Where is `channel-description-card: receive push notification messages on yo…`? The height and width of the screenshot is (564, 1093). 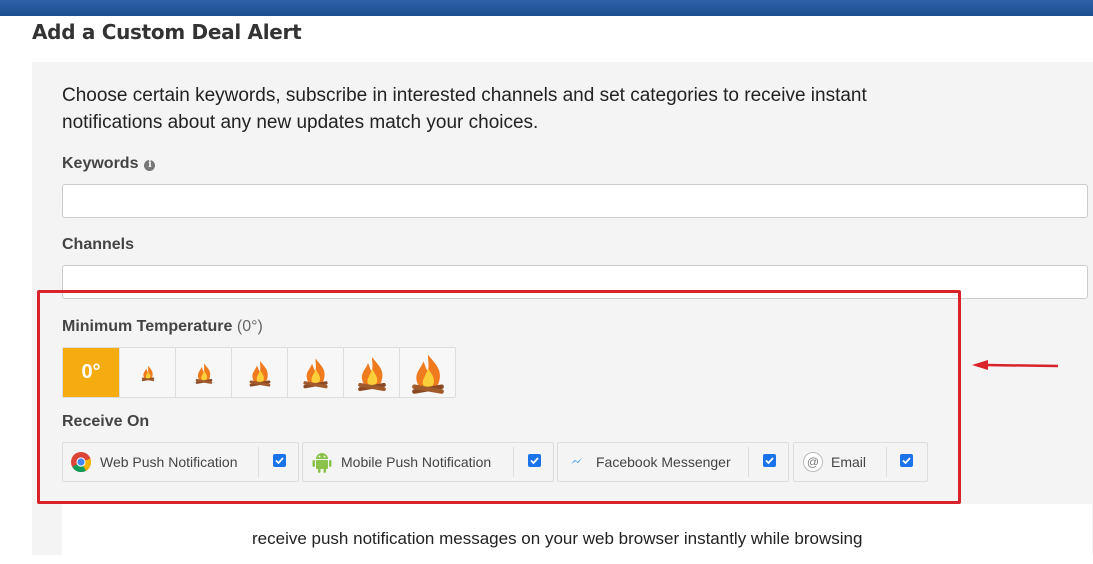
channel-description-card: receive push notification messages on yo… is located at coordinates (577, 534).